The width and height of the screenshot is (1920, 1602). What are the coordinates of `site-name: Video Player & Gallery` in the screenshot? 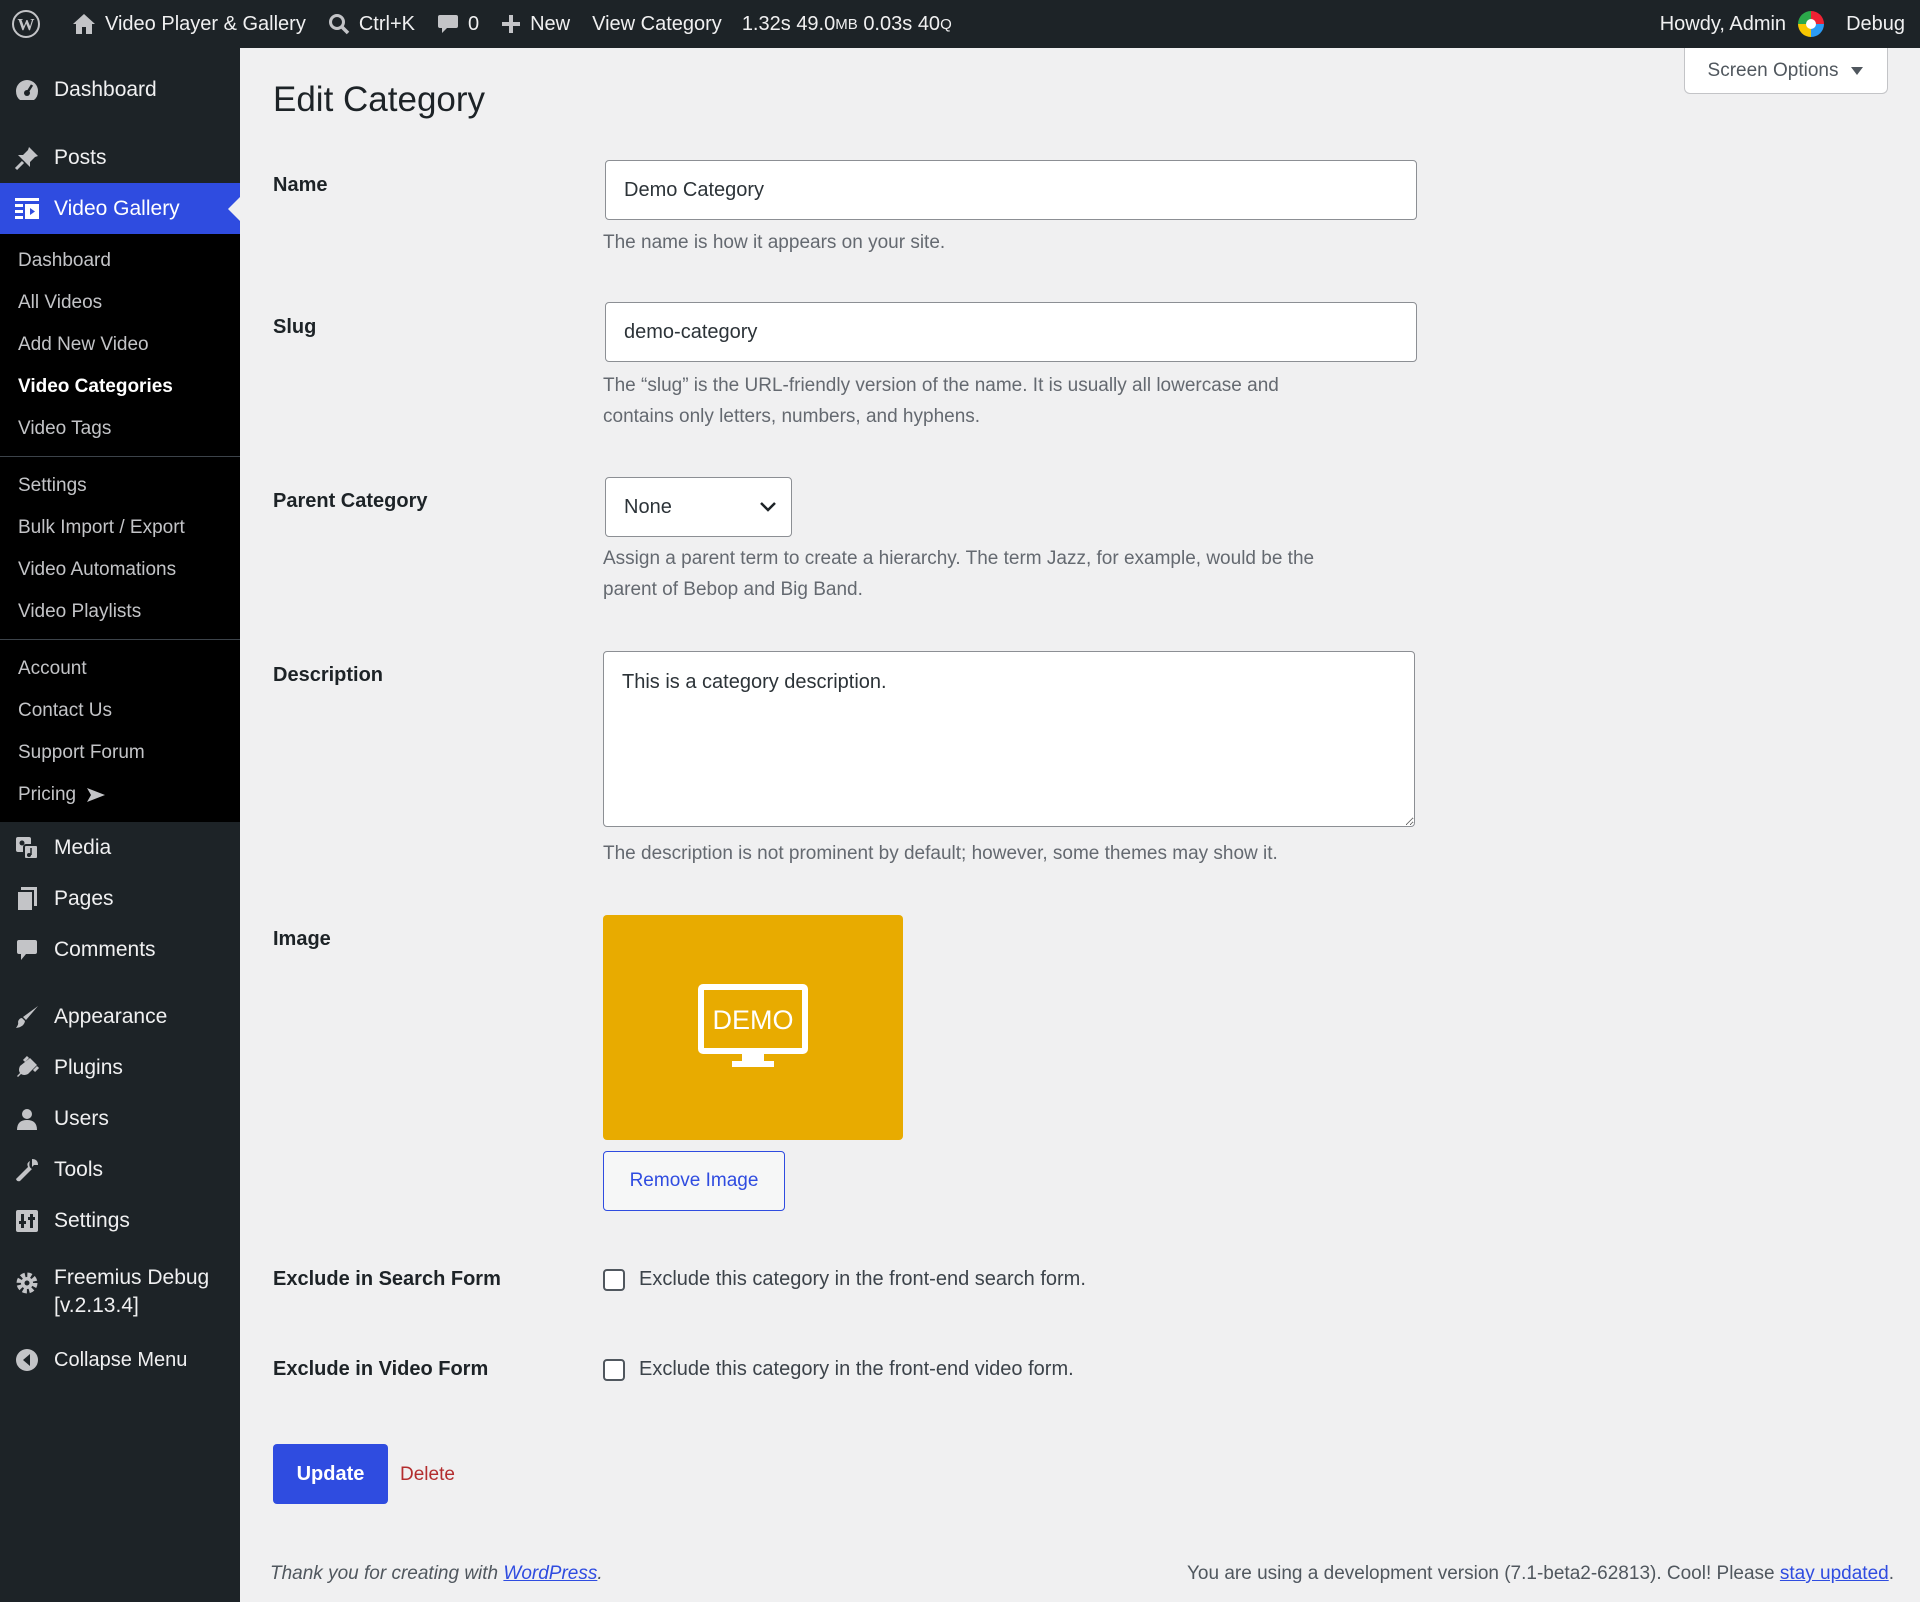 It's located at (205, 23).